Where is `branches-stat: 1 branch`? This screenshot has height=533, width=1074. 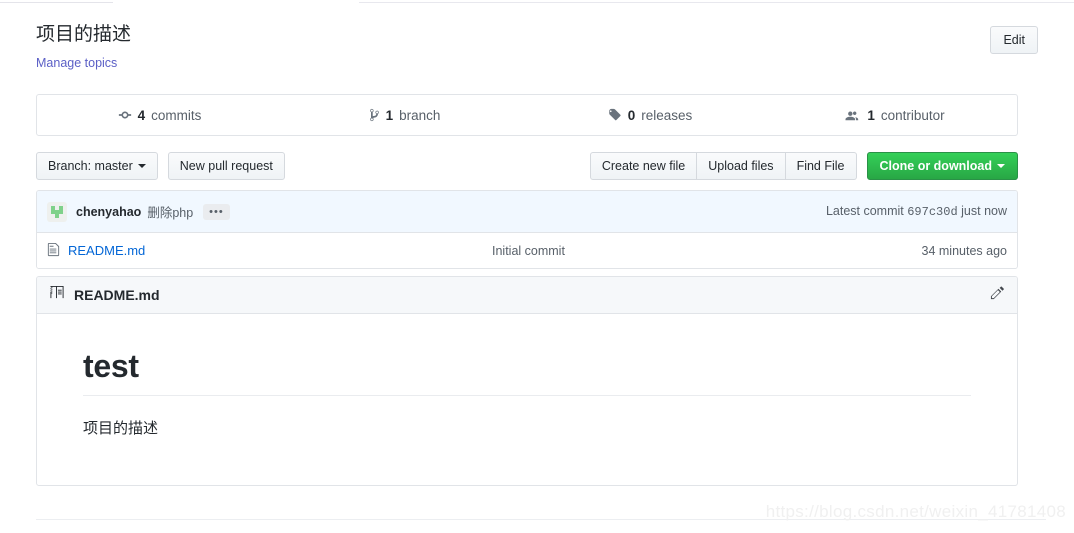 branches-stat: 1 branch is located at coordinates (404, 115).